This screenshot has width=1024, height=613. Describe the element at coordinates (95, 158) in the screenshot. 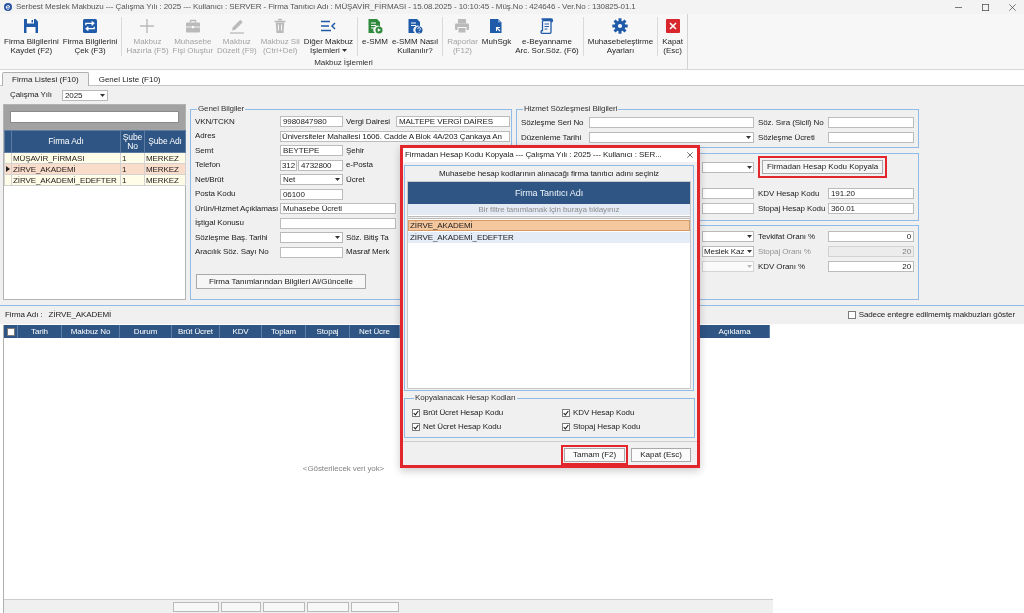

I see `table-row: MÜŞAVİR_FİRMASI 1 MERKEZ` at that location.